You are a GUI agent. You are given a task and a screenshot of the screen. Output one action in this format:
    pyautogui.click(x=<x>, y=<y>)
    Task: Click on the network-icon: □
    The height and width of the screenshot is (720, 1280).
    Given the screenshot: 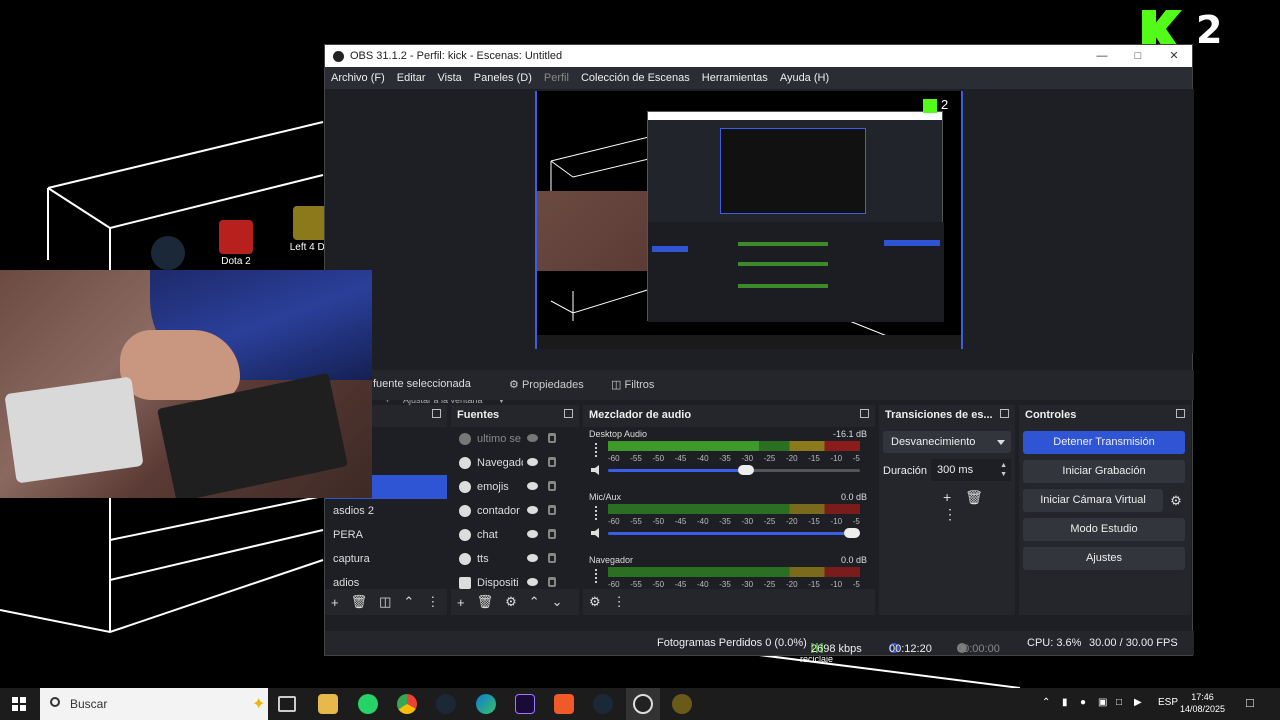 What is the action you would take?
    pyautogui.click(x=1119, y=702)
    